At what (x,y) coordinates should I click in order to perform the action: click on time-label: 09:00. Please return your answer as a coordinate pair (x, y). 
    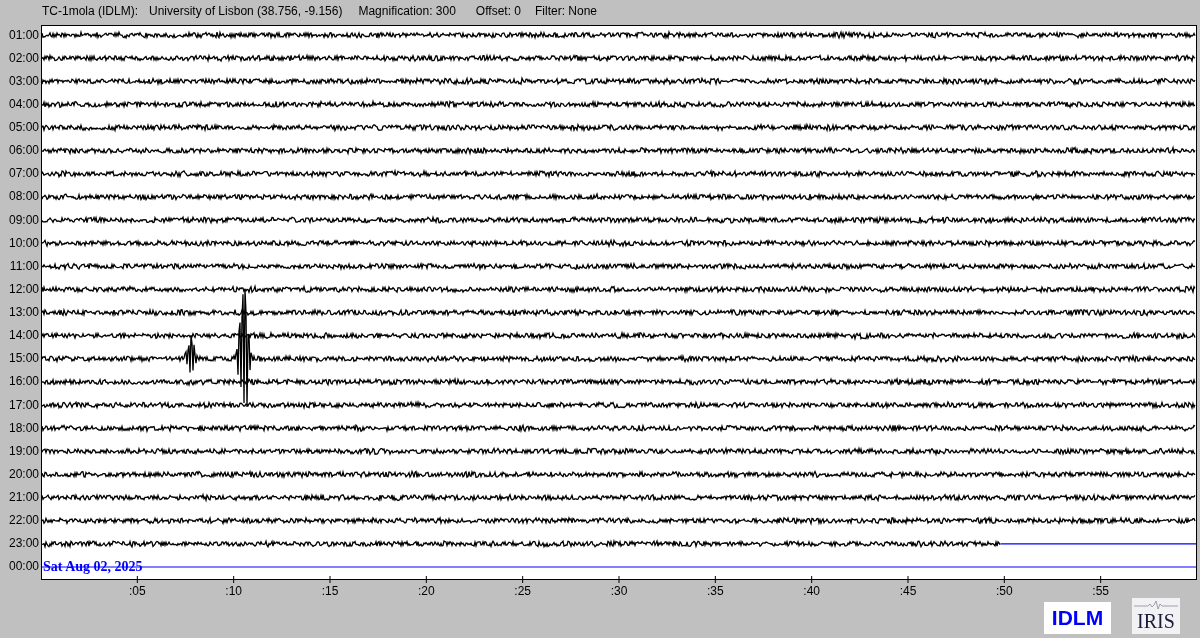
    Looking at the image, I should click on (23, 220).